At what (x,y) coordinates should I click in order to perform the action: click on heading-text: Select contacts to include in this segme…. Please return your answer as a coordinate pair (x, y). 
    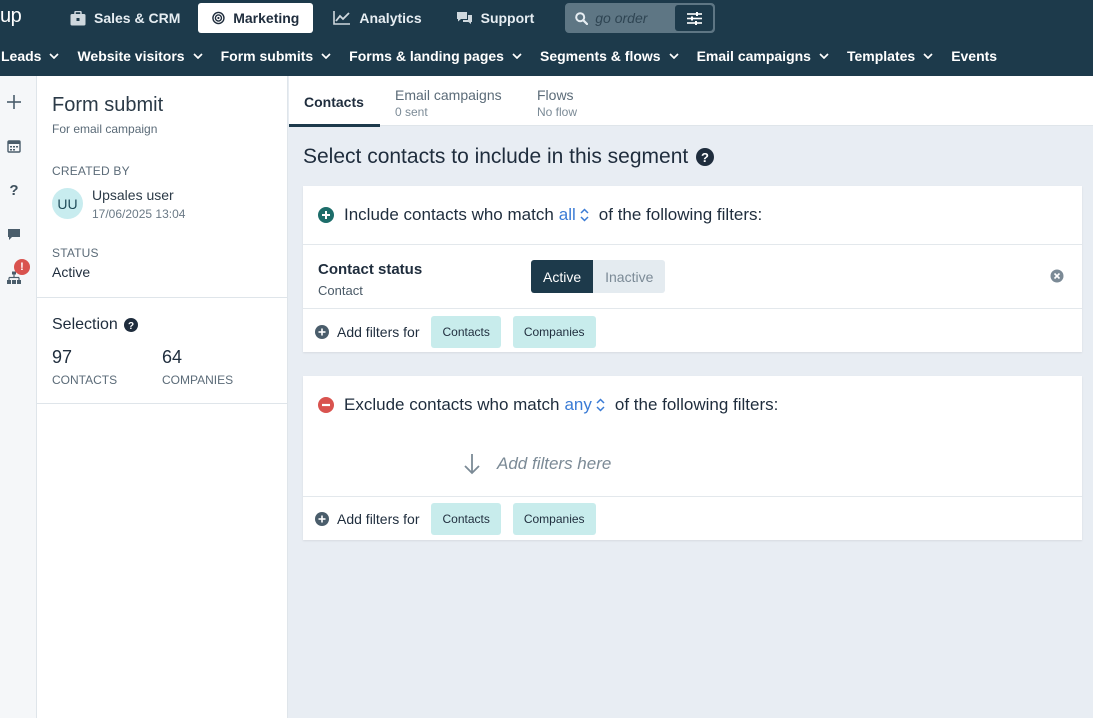
    Looking at the image, I should click on (496, 156).